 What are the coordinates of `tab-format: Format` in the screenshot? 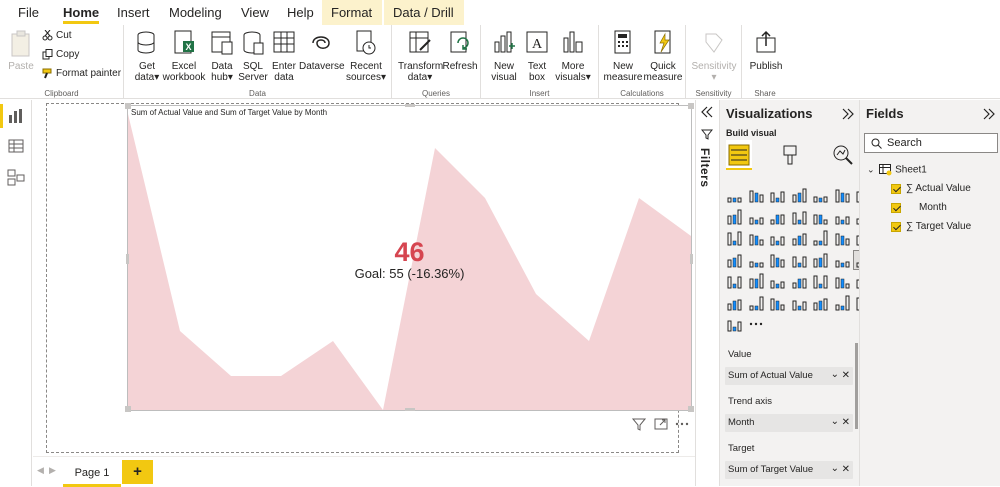 It's located at (352, 12).